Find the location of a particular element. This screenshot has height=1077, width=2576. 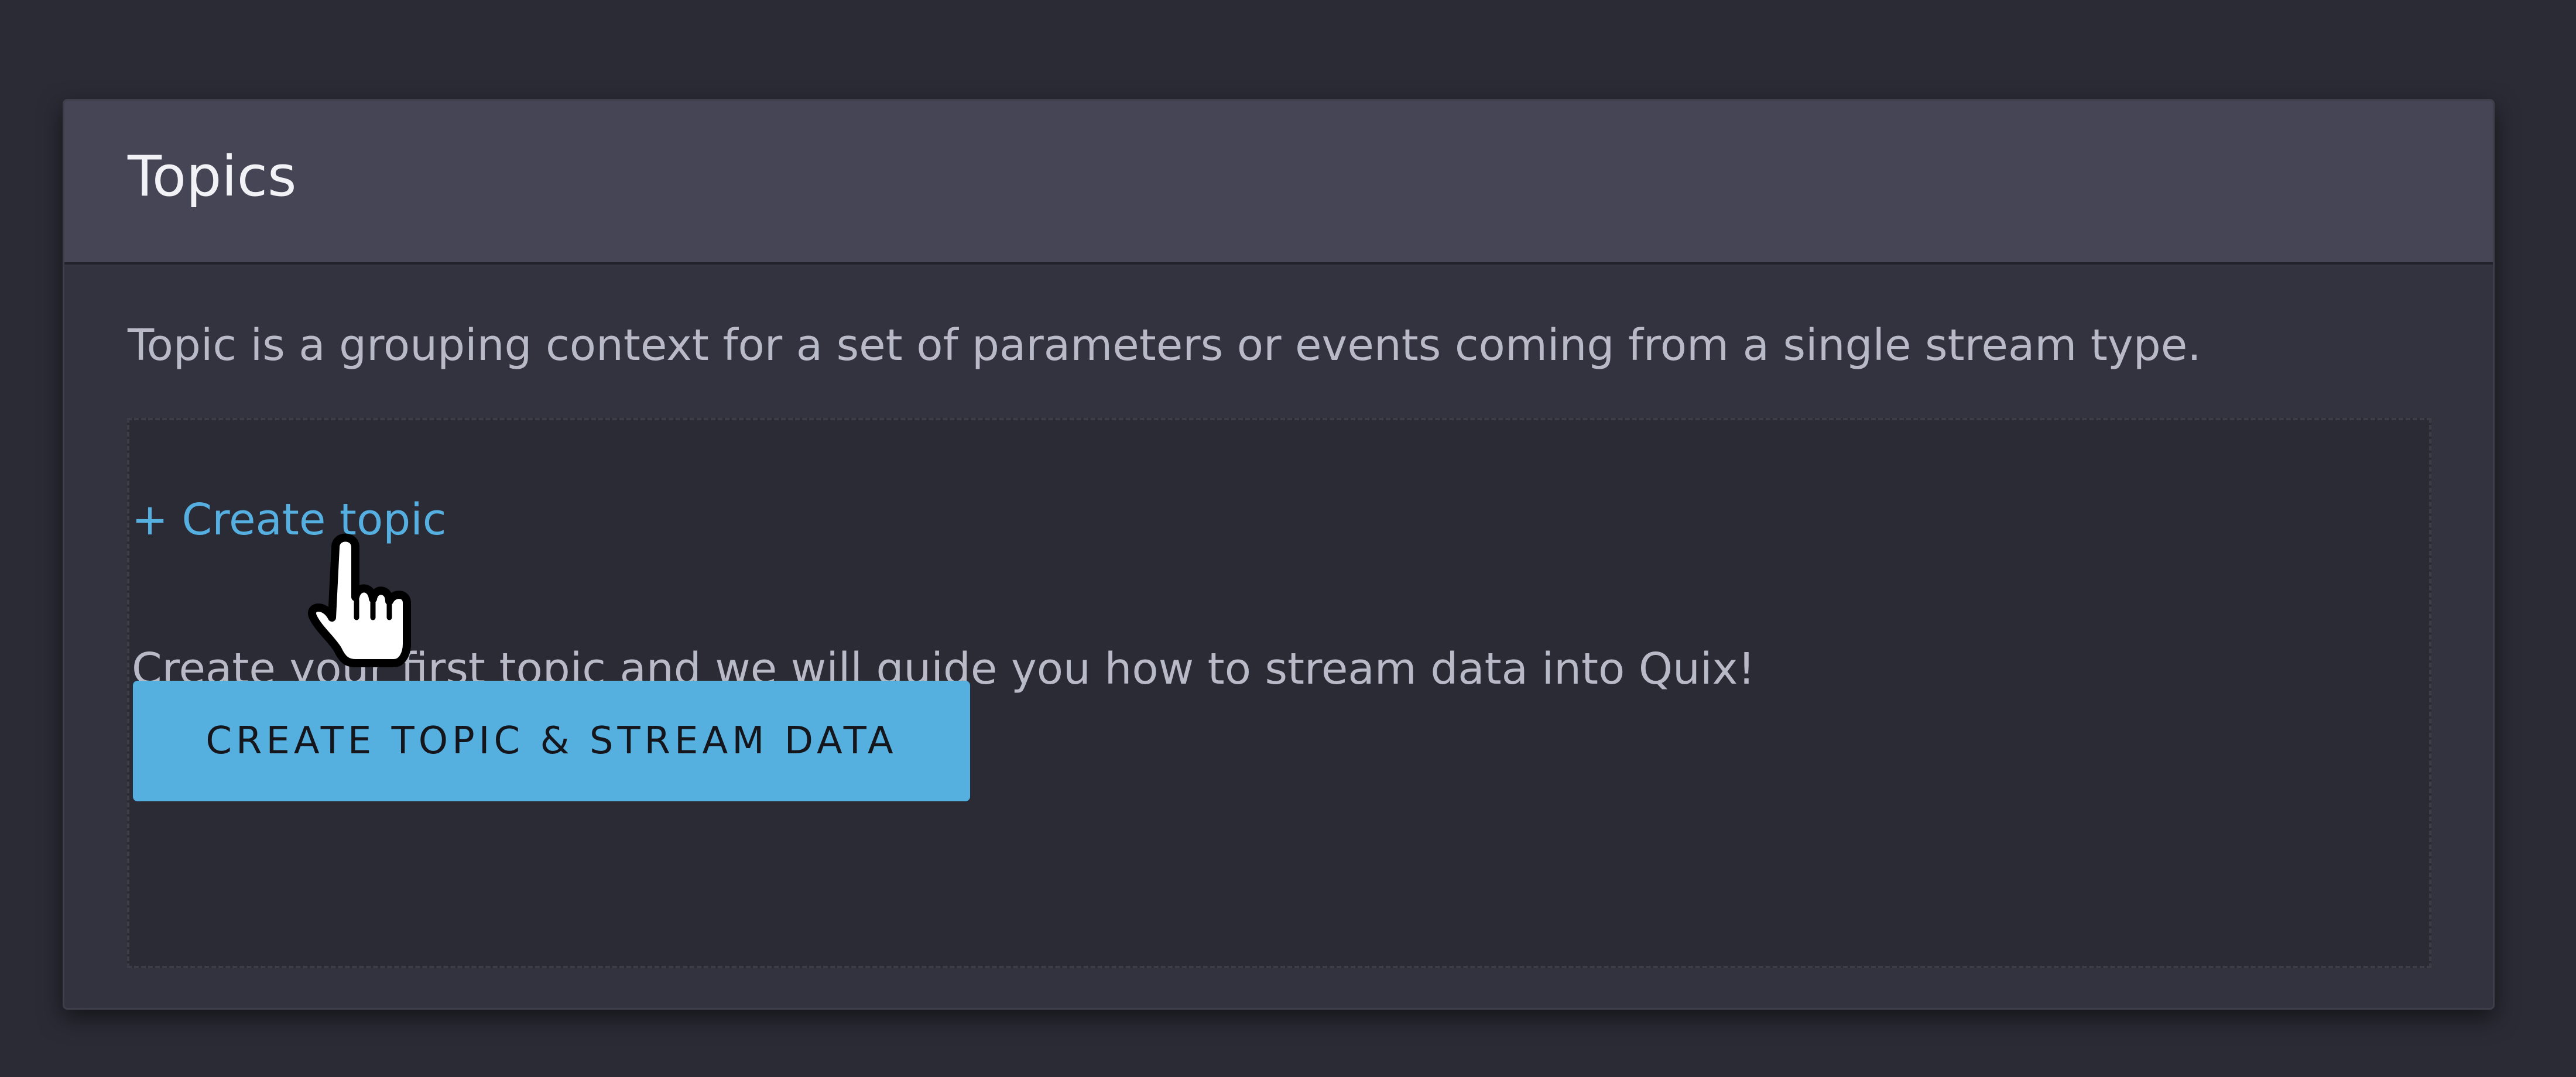

page-title: Topics is located at coordinates (212, 177).